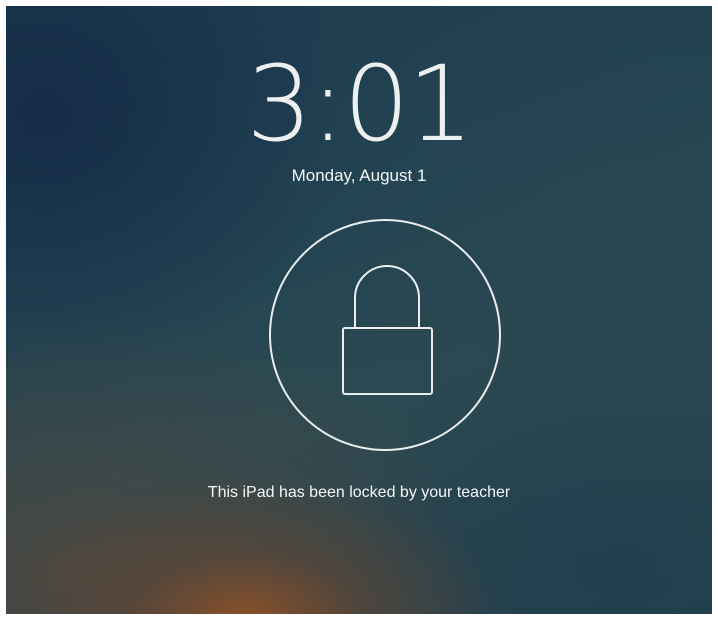 The height and width of the screenshot is (620, 718). I want to click on lock-circle, so click(385, 335).